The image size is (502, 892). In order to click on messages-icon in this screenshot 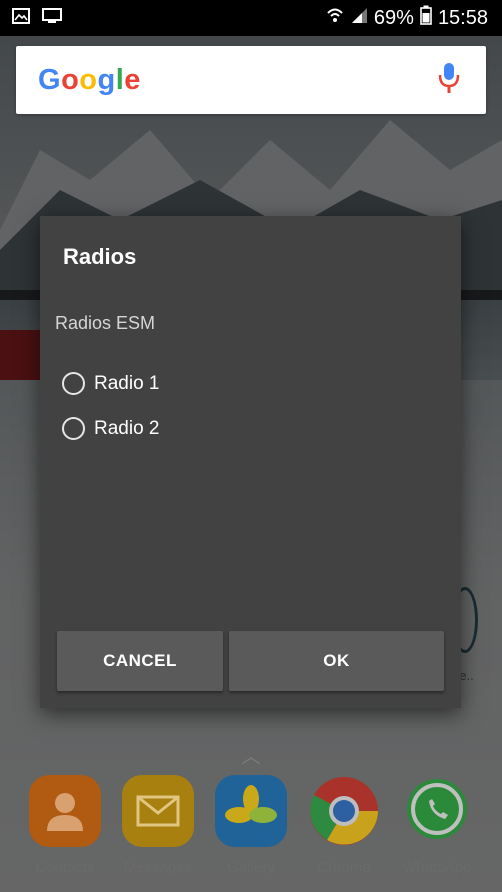, I will do `click(158, 811)`.